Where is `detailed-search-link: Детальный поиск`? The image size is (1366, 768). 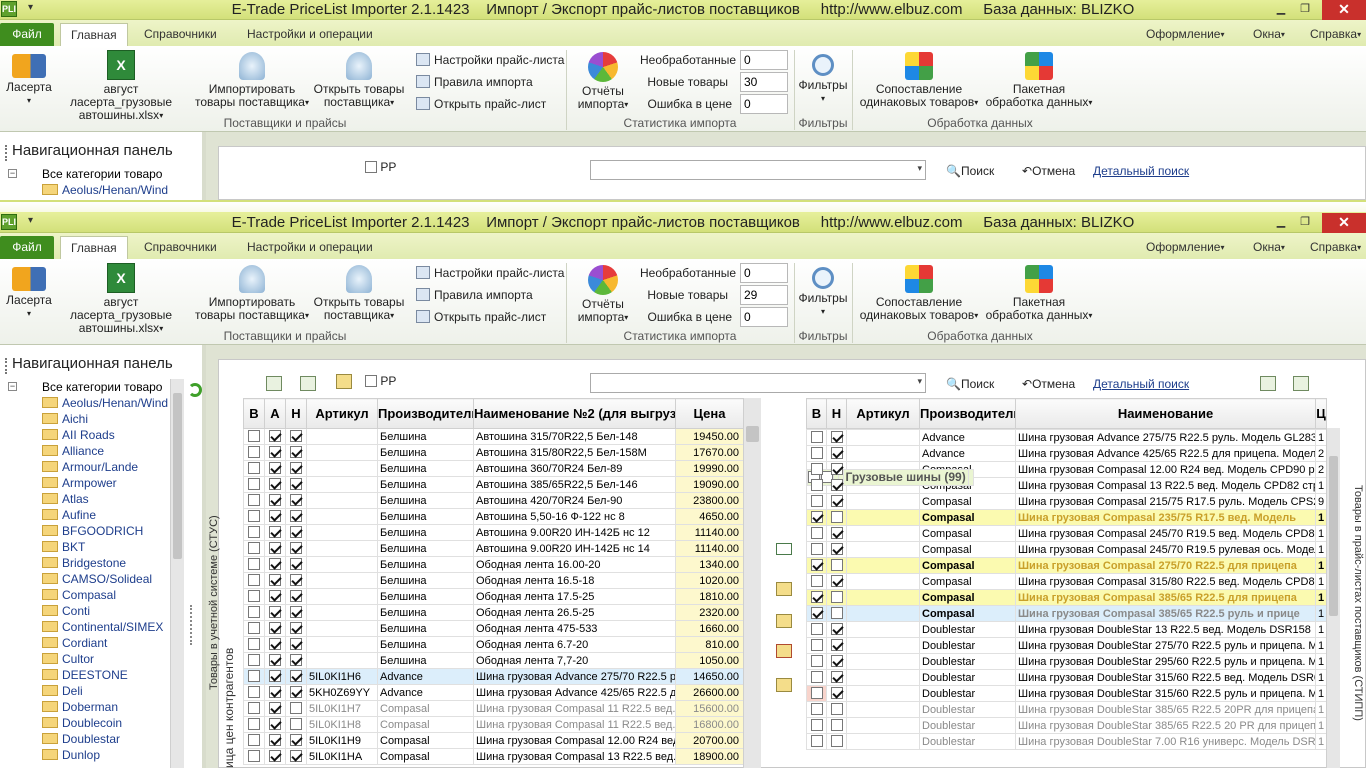
detailed-search-link: Детальный поиск is located at coordinates (1141, 171).